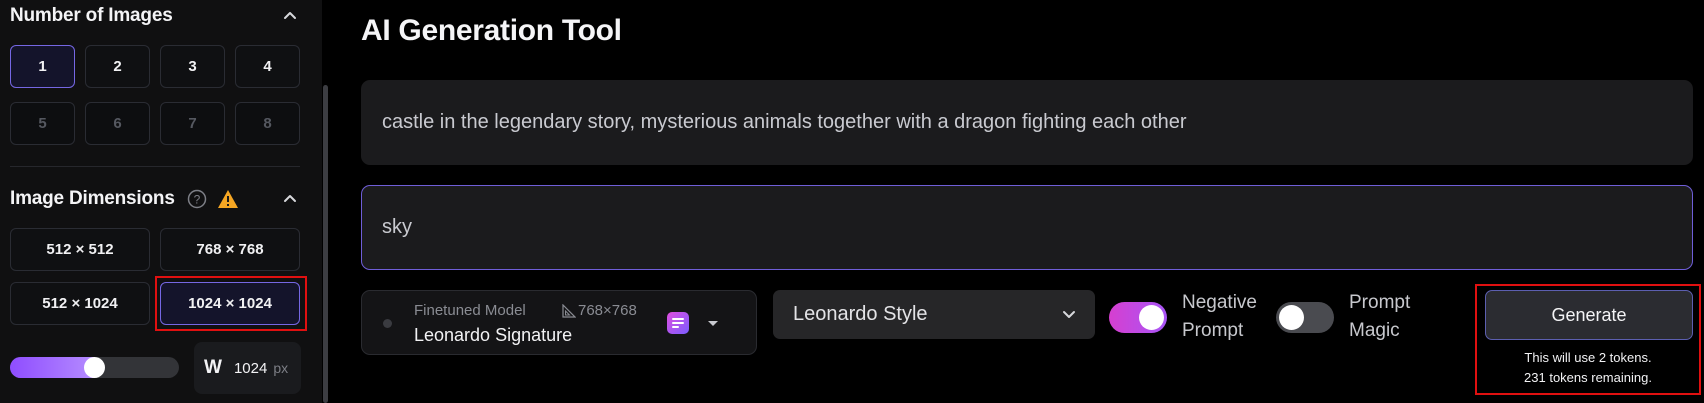  Describe the element at coordinates (281, 368) in the screenshot. I see `width-unit: px` at that location.